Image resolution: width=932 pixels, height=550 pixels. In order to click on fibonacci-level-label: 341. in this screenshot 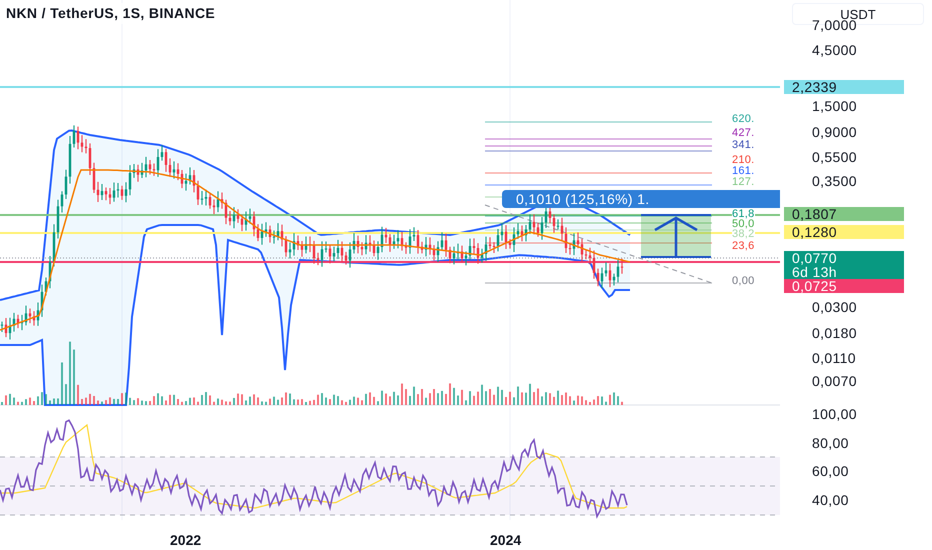, I will do `click(743, 145)`.